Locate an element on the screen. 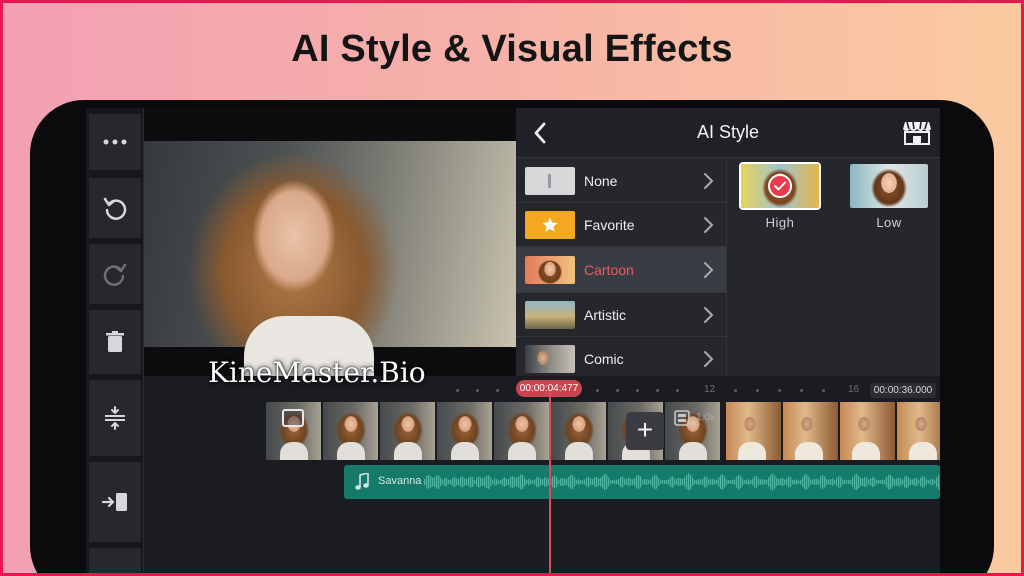 This screenshot has height=576, width=1024. delete-button is located at coordinates (115, 342).